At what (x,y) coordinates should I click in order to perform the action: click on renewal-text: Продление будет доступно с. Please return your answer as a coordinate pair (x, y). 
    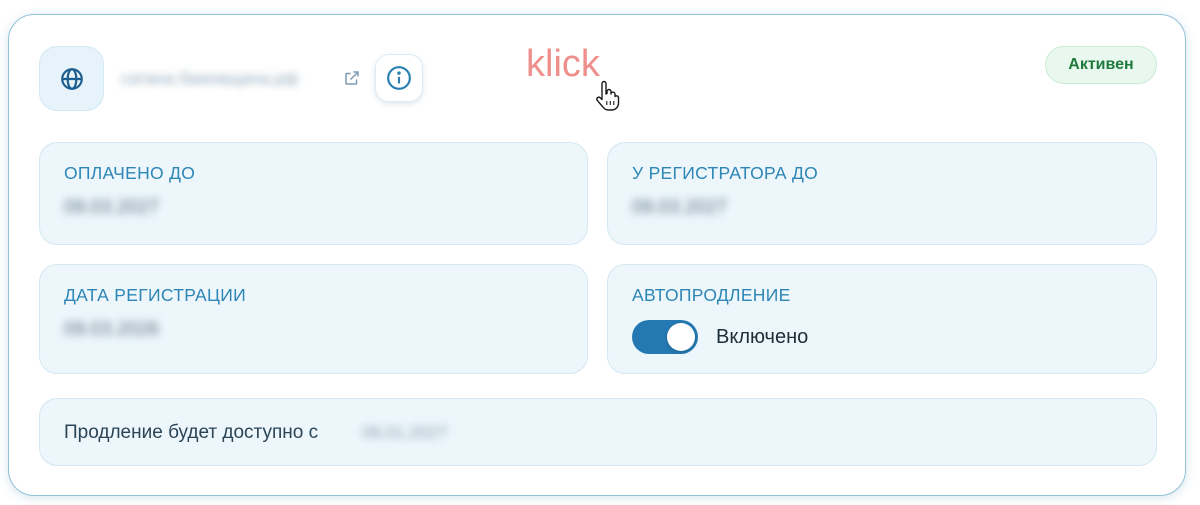
    Looking at the image, I should click on (191, 432).